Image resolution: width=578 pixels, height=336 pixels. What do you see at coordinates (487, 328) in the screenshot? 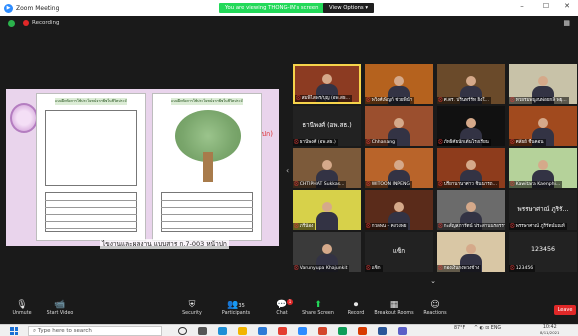
I see `system-tray-icons: ^ ◐ ⊡ ENG` at bounding box center [487, 328].